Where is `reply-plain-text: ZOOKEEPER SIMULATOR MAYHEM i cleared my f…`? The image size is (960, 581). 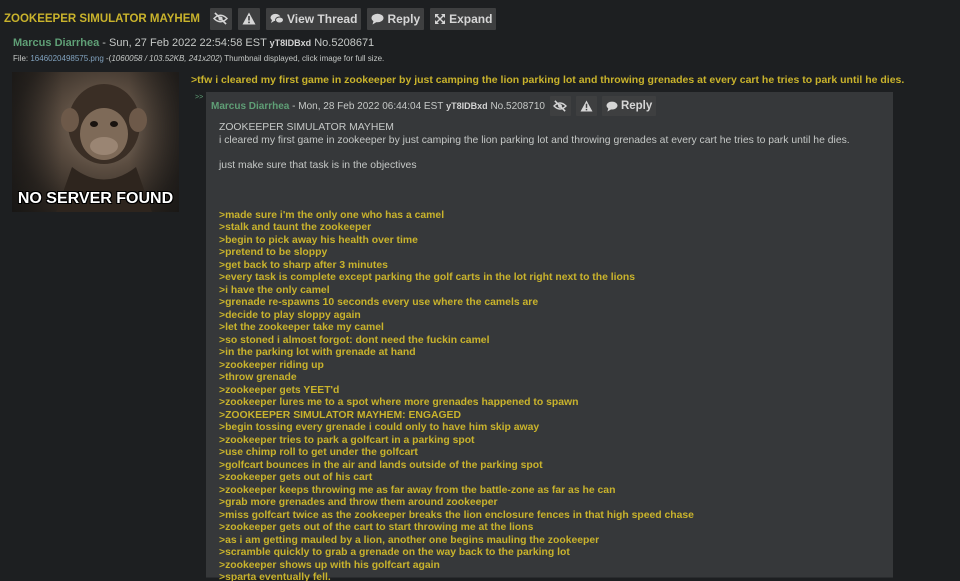
reply-plain-text: ZOOKEEPER SIMULATOR MAYHEM i cleared my f… is located at coordinates (552, 166).